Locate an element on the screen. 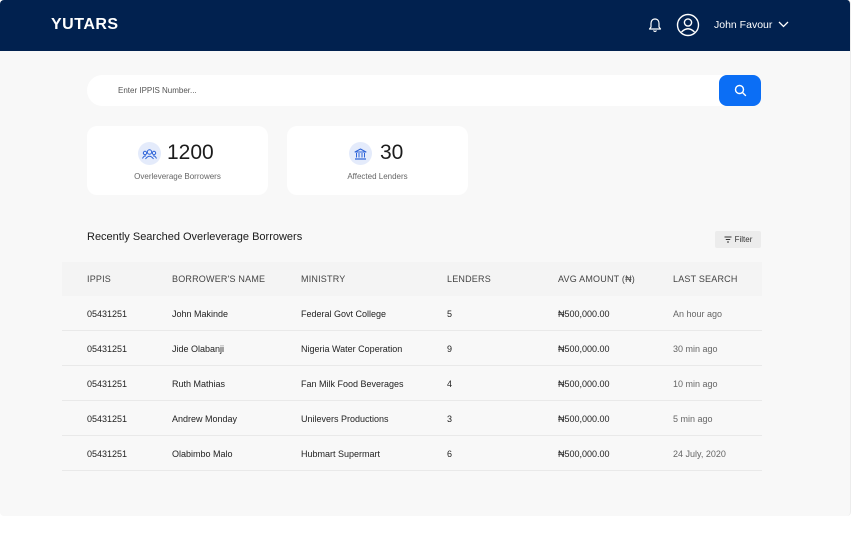 This screenshot has height=542, width=851. cell-name: John Makinde is located at coordinates (200, 314).